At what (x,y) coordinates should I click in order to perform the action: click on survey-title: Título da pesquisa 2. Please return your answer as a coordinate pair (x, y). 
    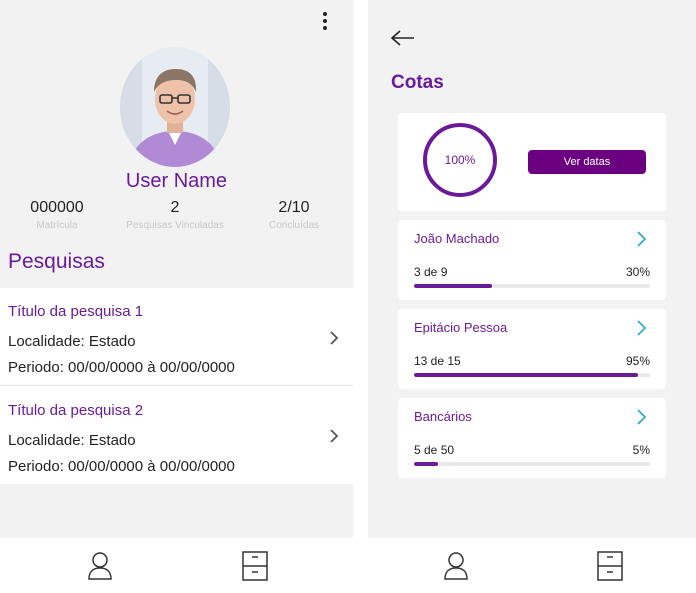
    Looking at the image, I should click on (76, 410).